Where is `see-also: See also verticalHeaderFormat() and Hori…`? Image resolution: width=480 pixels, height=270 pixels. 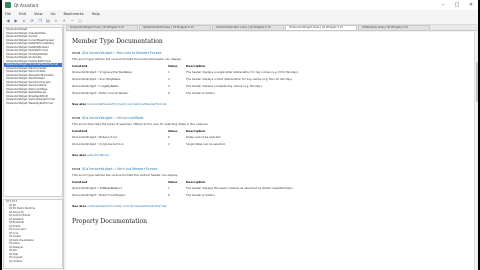
see-also: See also verticalHeaderFormat() and Hori… is located at coordinates (270, 206).